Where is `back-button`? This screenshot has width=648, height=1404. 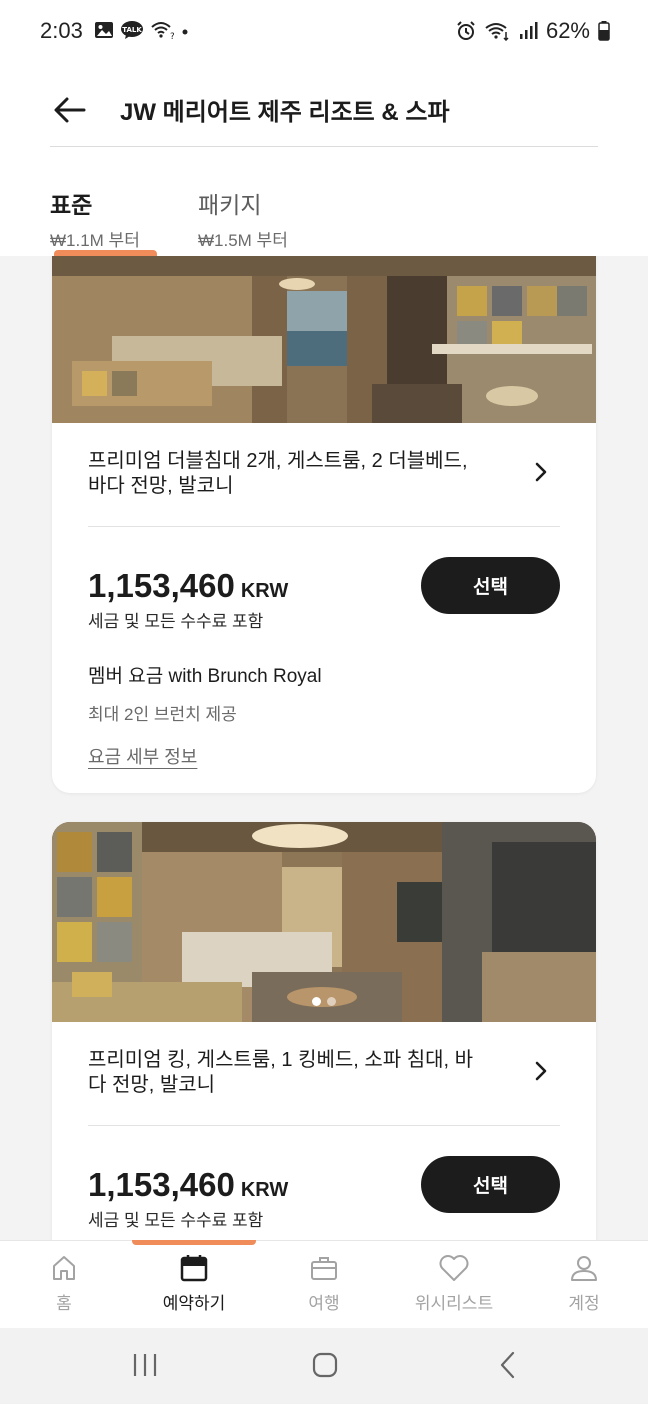 back-button is located at coordinates (70, 110).